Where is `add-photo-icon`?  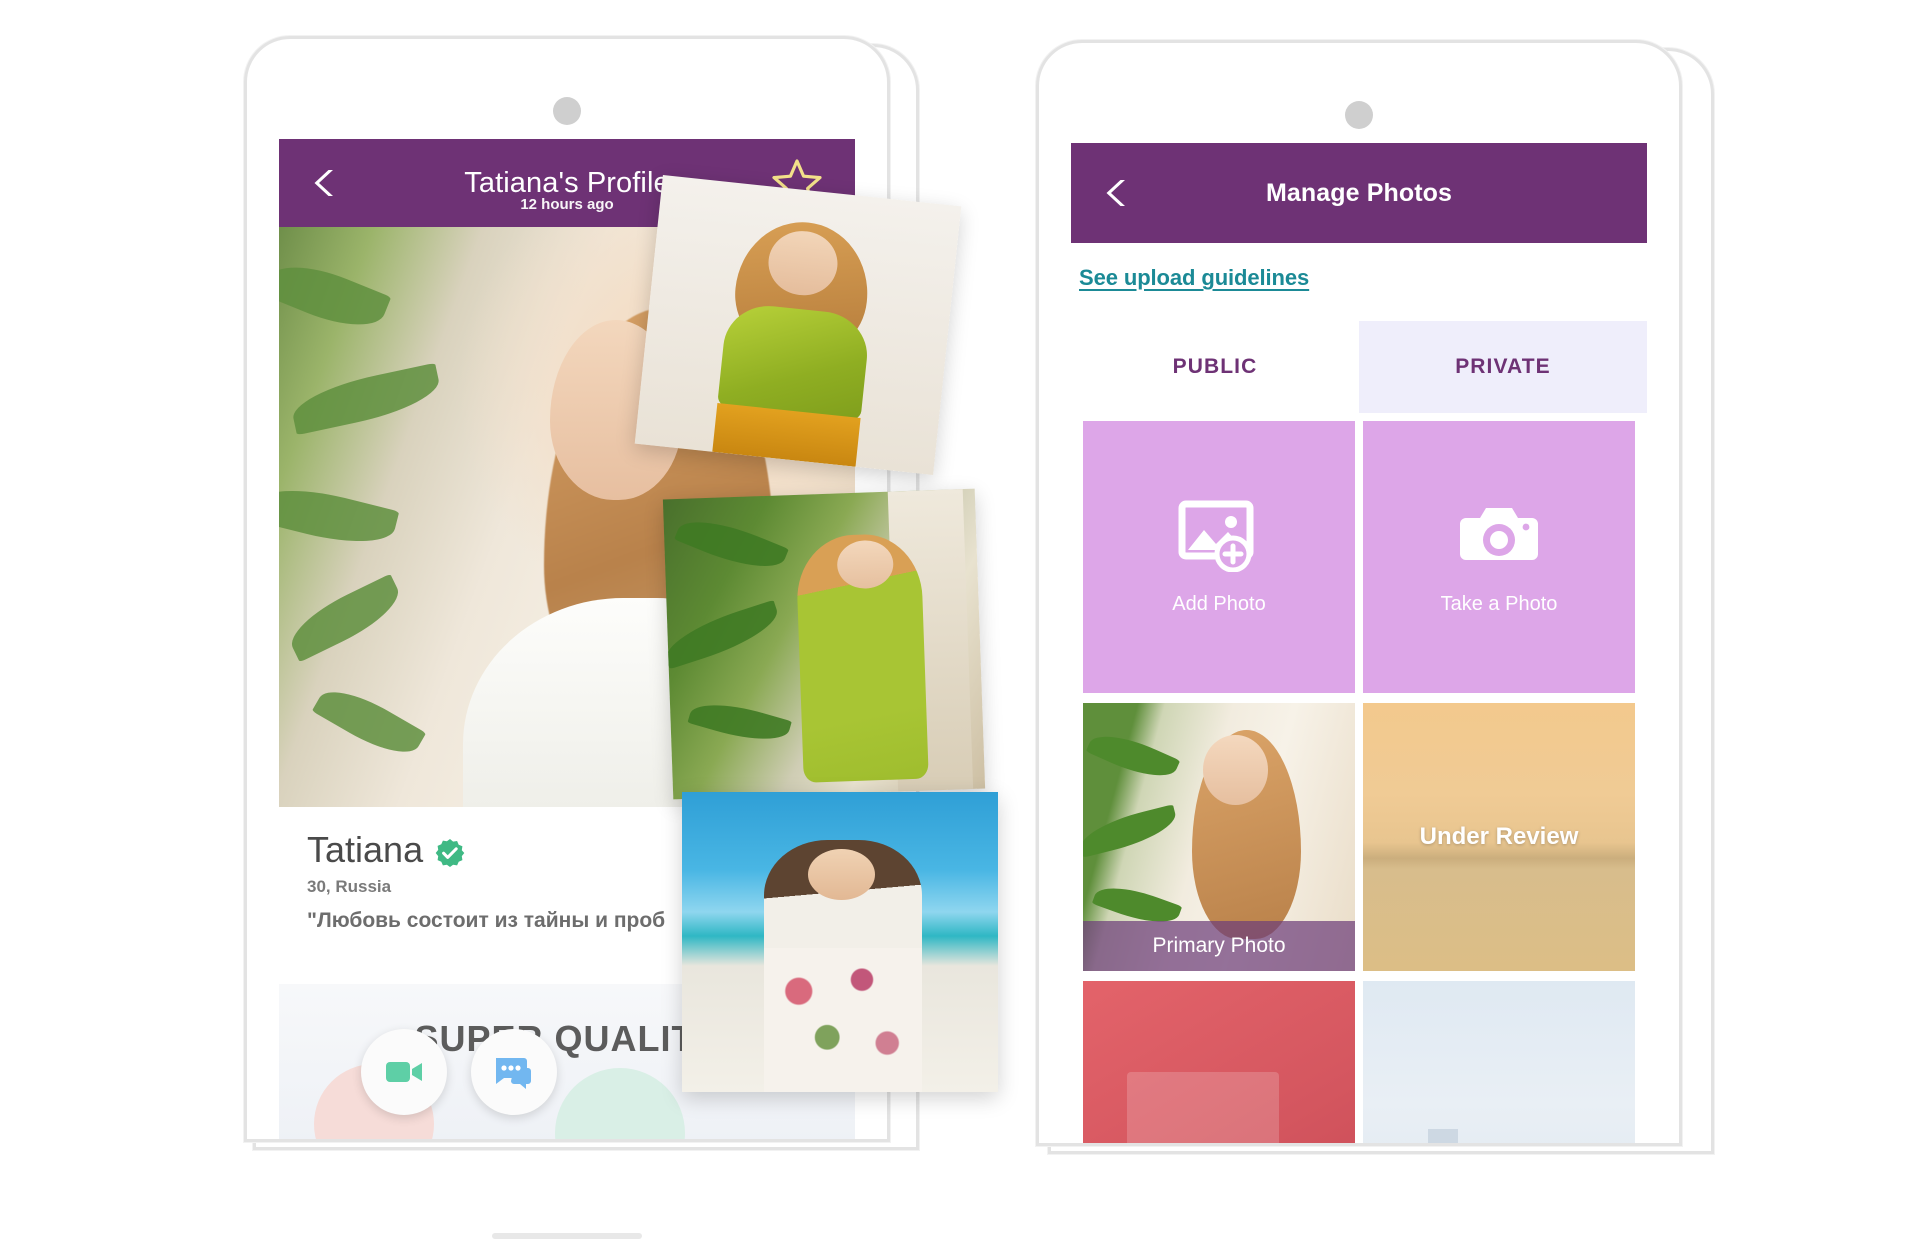
add-photo-icon is located at coordinates (1219, 537).